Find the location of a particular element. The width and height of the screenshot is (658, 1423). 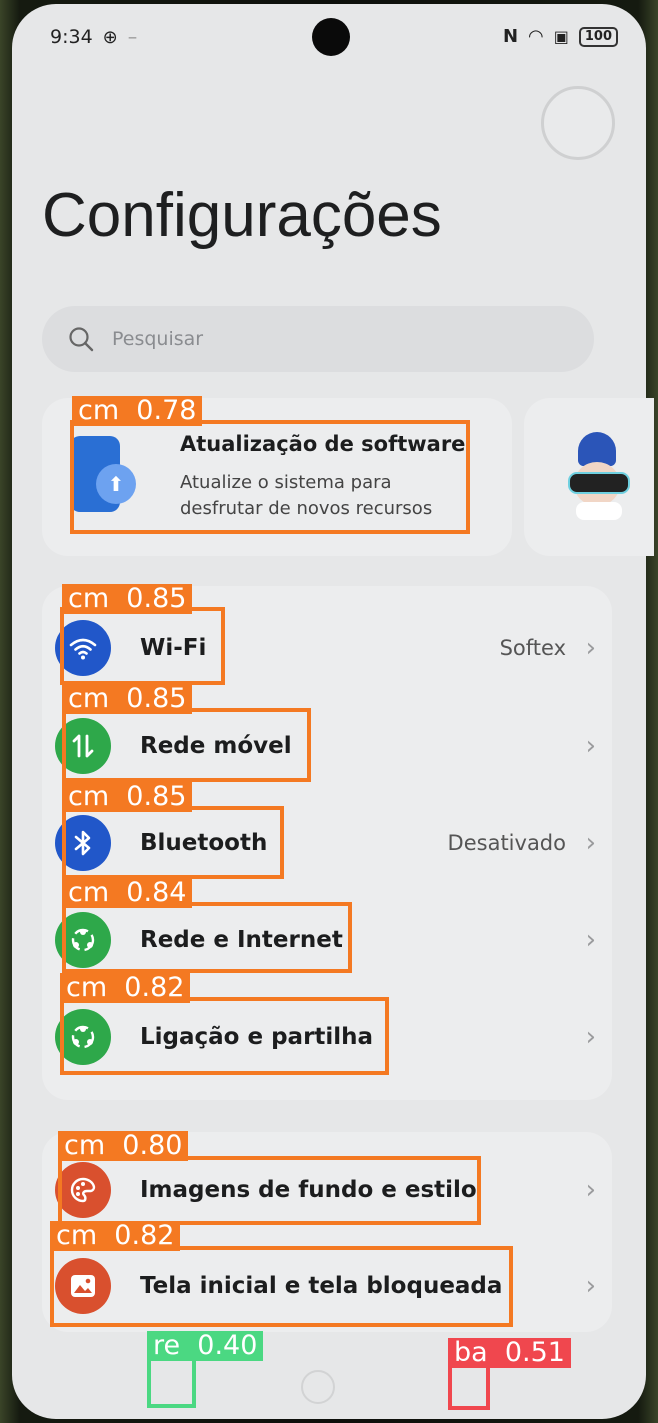

battery-icon: 100 is located at coordinates (598, 36).